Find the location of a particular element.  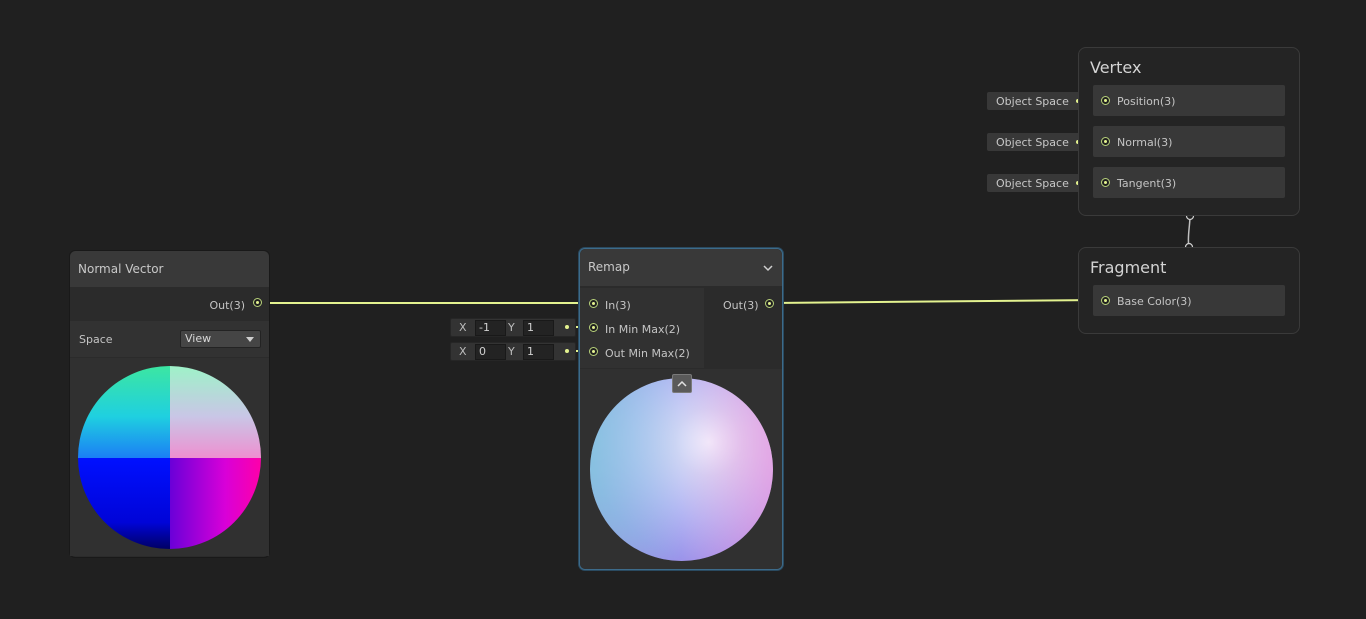

in-min-max-field: X -1 Y 1 is located at coordinates (513, 327).